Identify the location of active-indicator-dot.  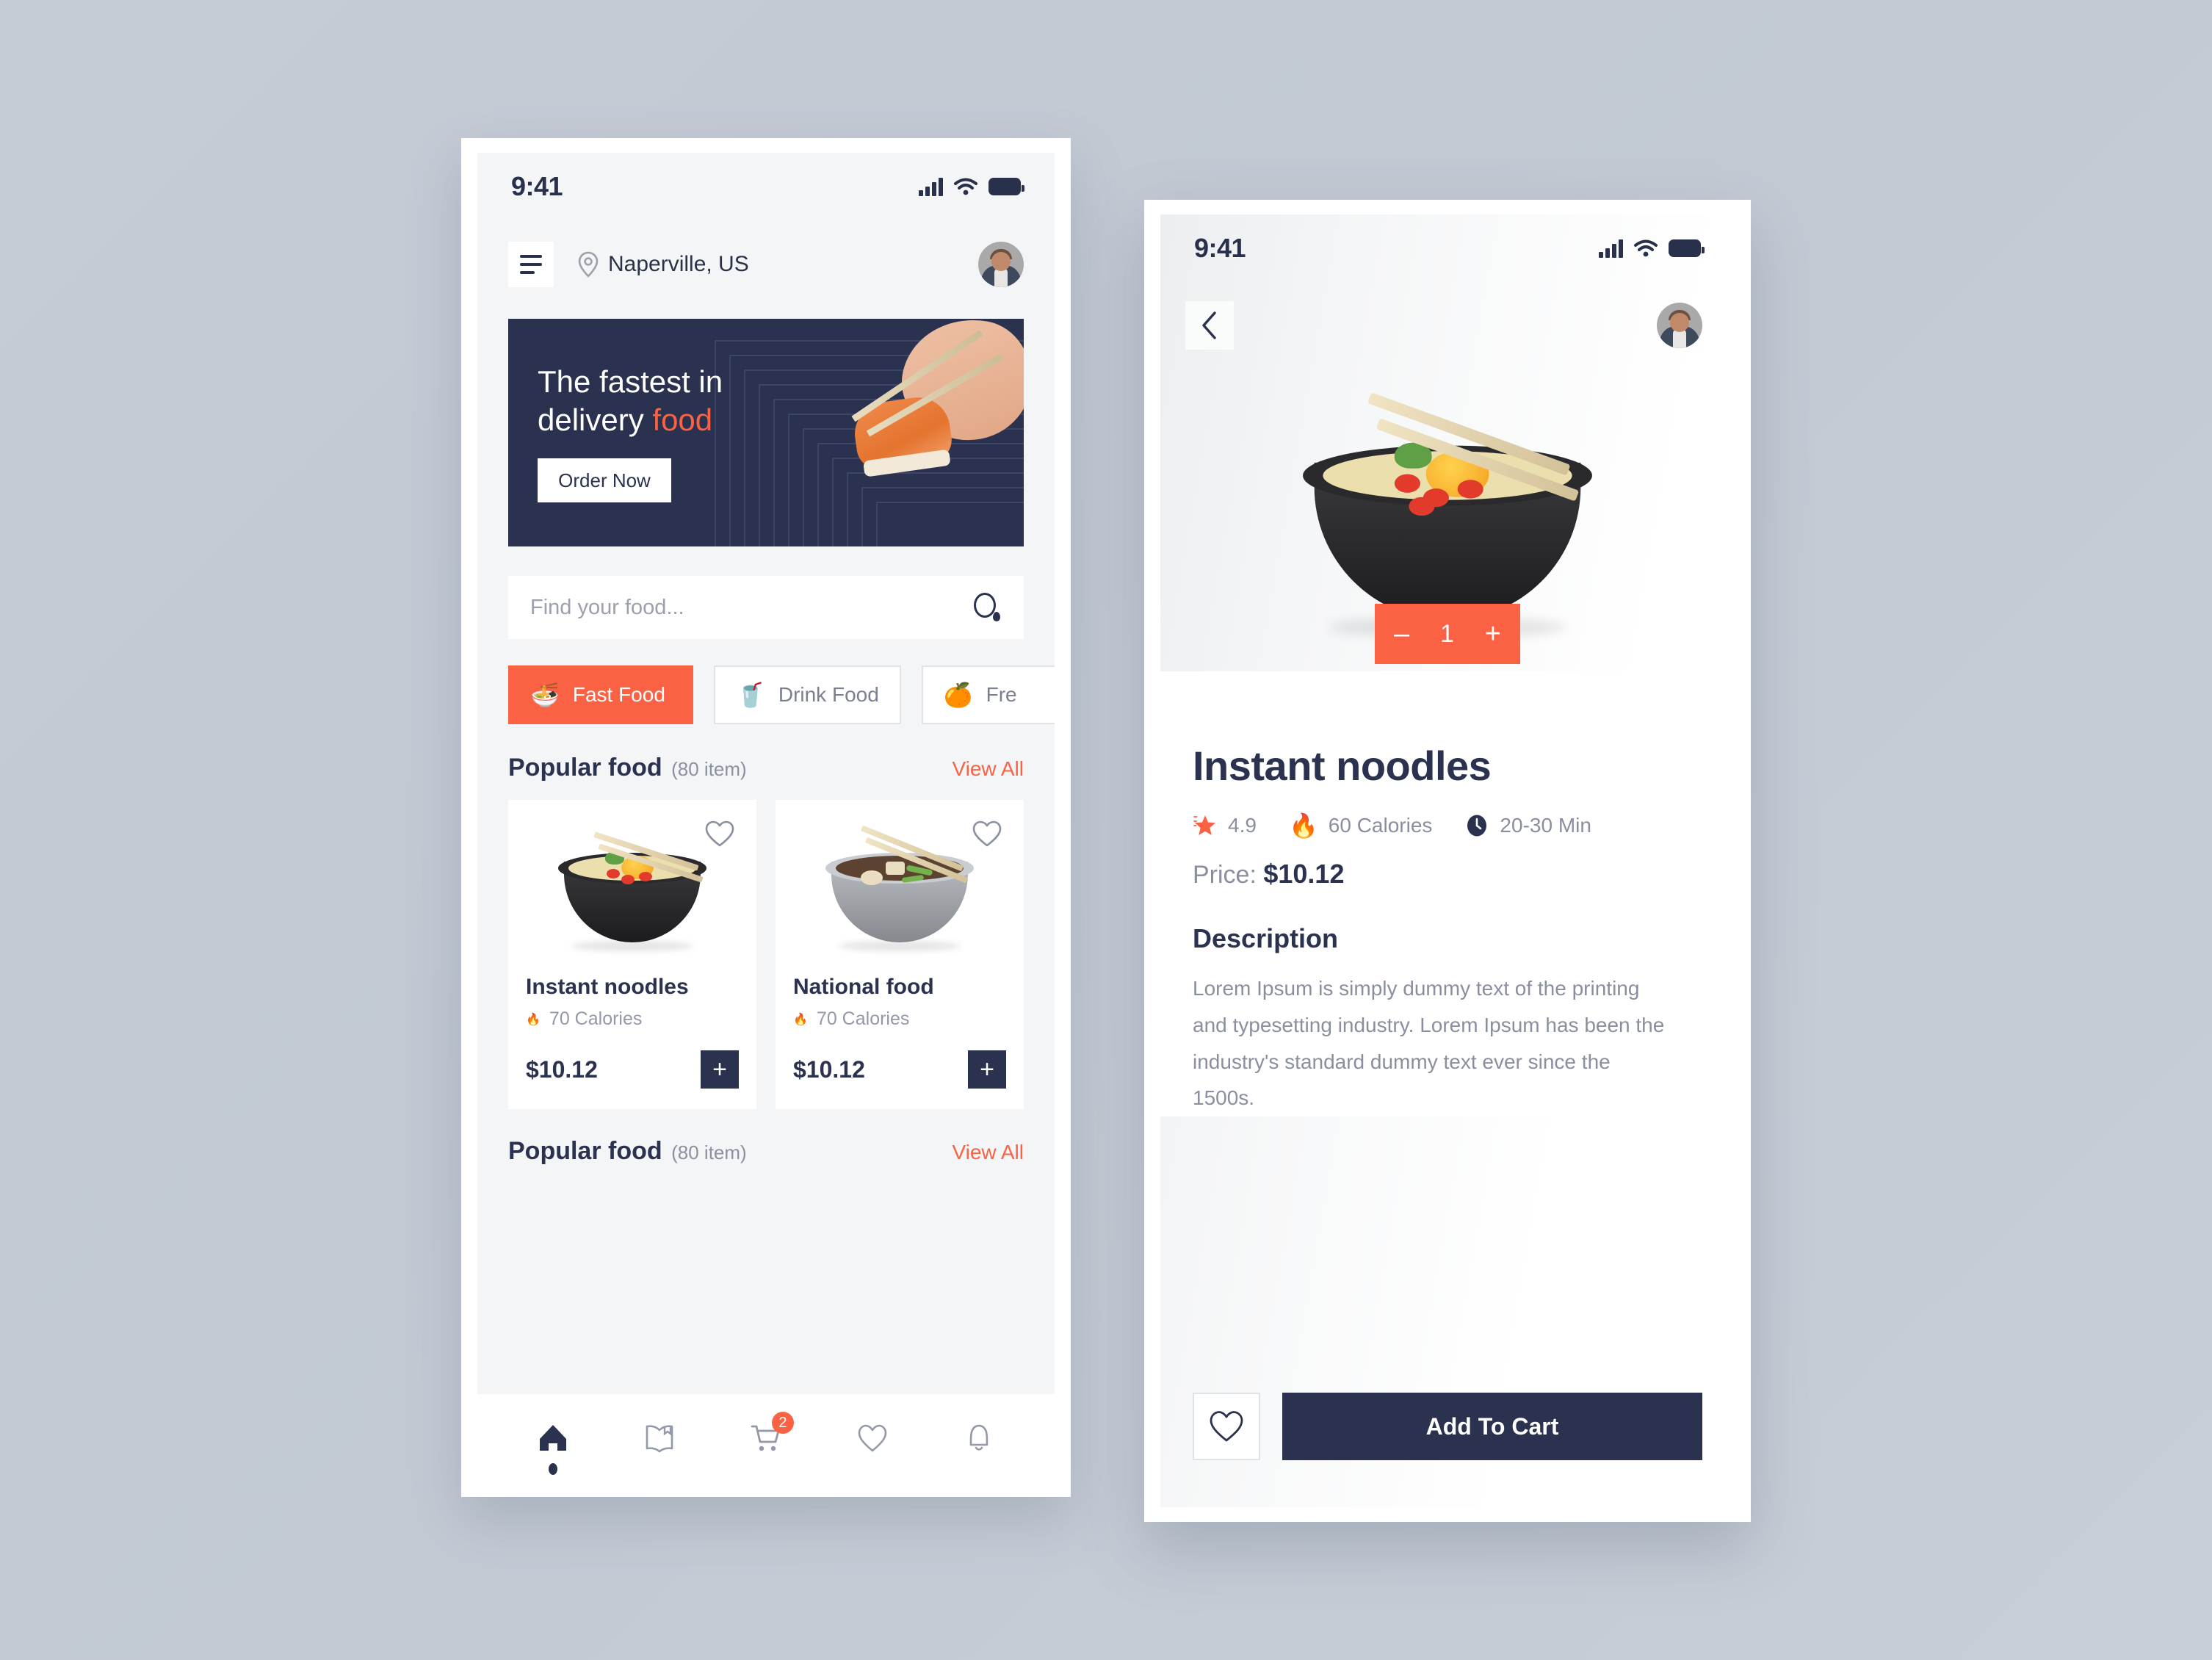
(552, 1469).